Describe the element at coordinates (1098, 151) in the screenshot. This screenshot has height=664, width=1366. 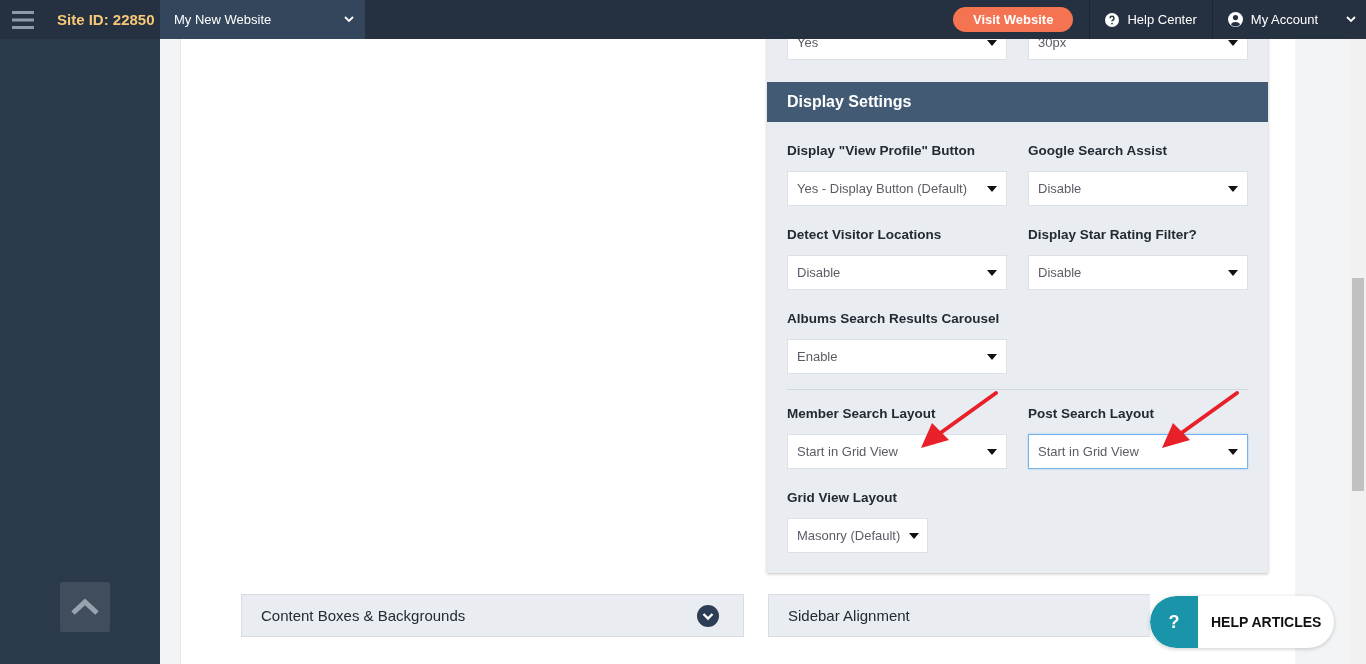
I see `field-label: Google Search Assist` at that location.